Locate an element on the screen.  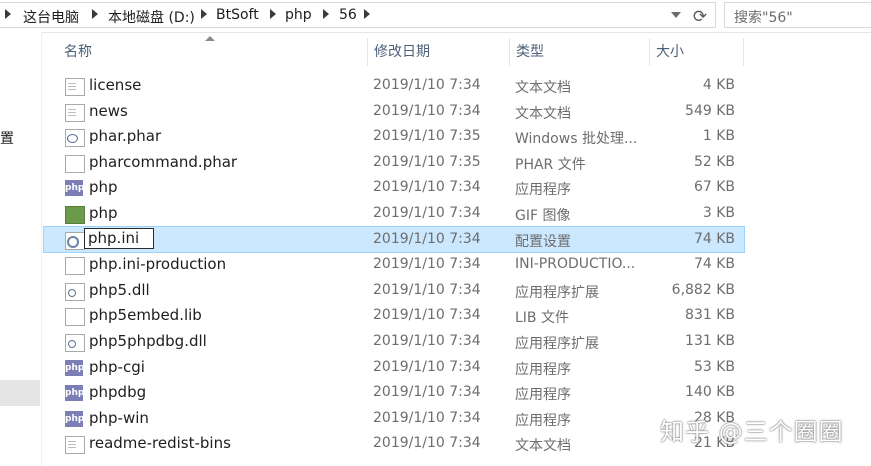
breadcrumb-php: php is located at coordinates (298, 15).